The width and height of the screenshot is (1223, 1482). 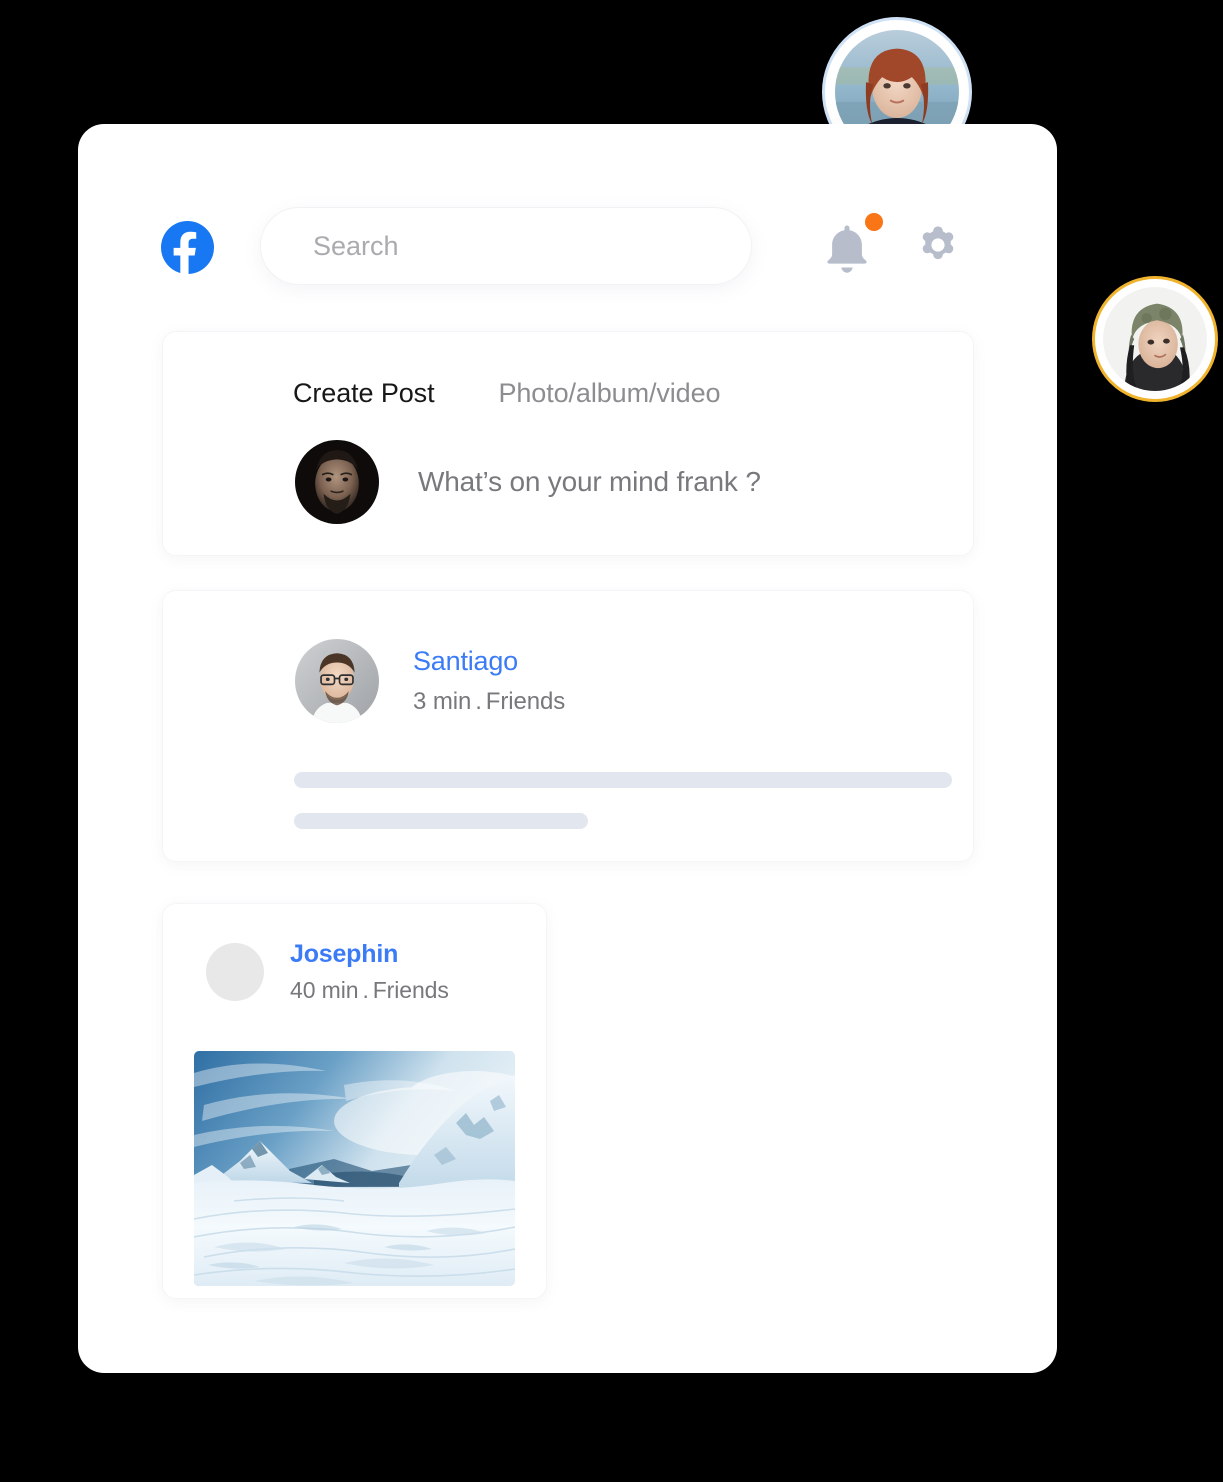 What do you see at coordinates (324, 990) in the screenshot?
I see `post-time: 40 min` at bounding box center [324, 990].